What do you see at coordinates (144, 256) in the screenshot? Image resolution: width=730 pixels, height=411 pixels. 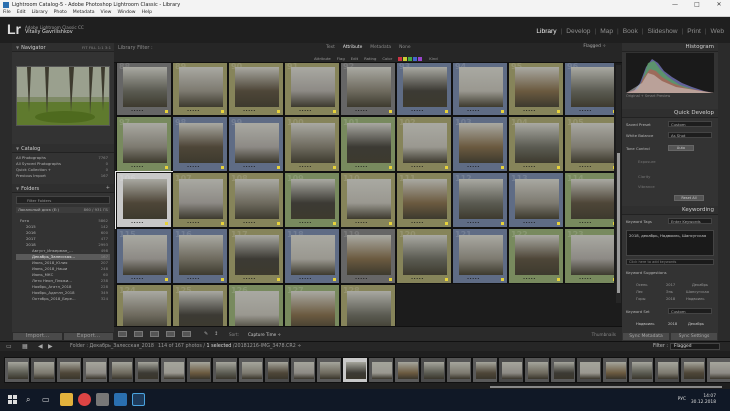 I see `photo-cell: 115•••••` at bounding box center [144, 256].